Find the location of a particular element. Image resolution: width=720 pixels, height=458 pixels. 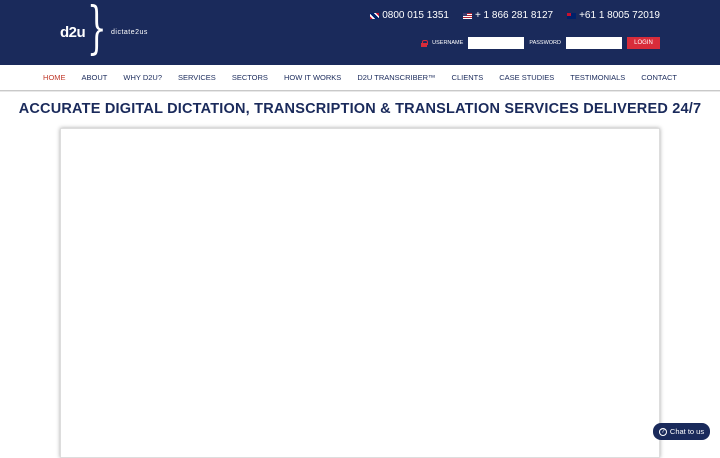

password-input is located at coordinates (594, 43).